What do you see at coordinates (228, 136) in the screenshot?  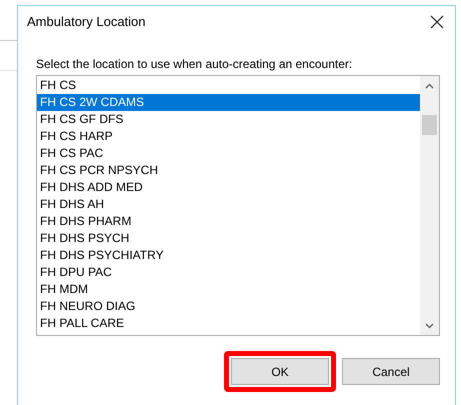 I see `list-item: FH CS HARP` at bounding box center [228, 136].